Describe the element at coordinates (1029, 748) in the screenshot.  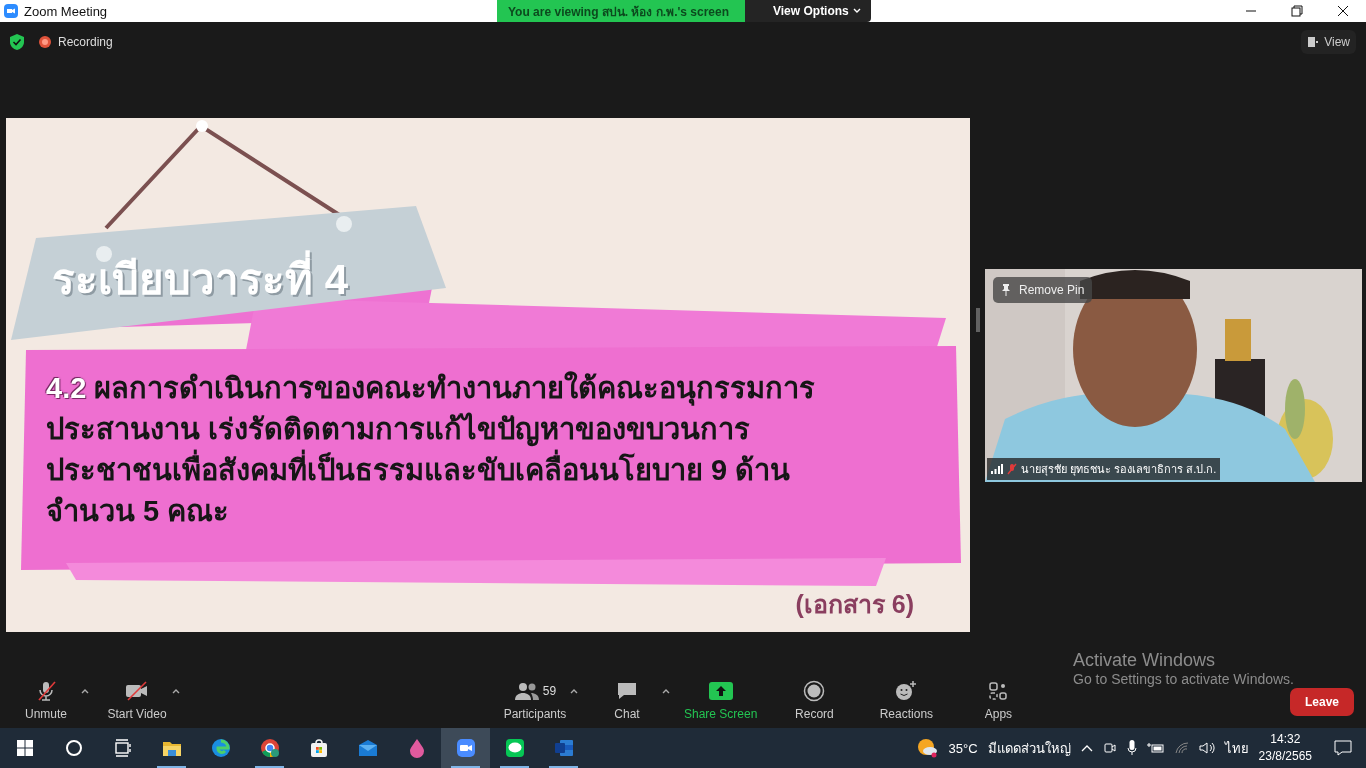
I see `weather-label: มีแดดส่วนใหญ่` at that location.